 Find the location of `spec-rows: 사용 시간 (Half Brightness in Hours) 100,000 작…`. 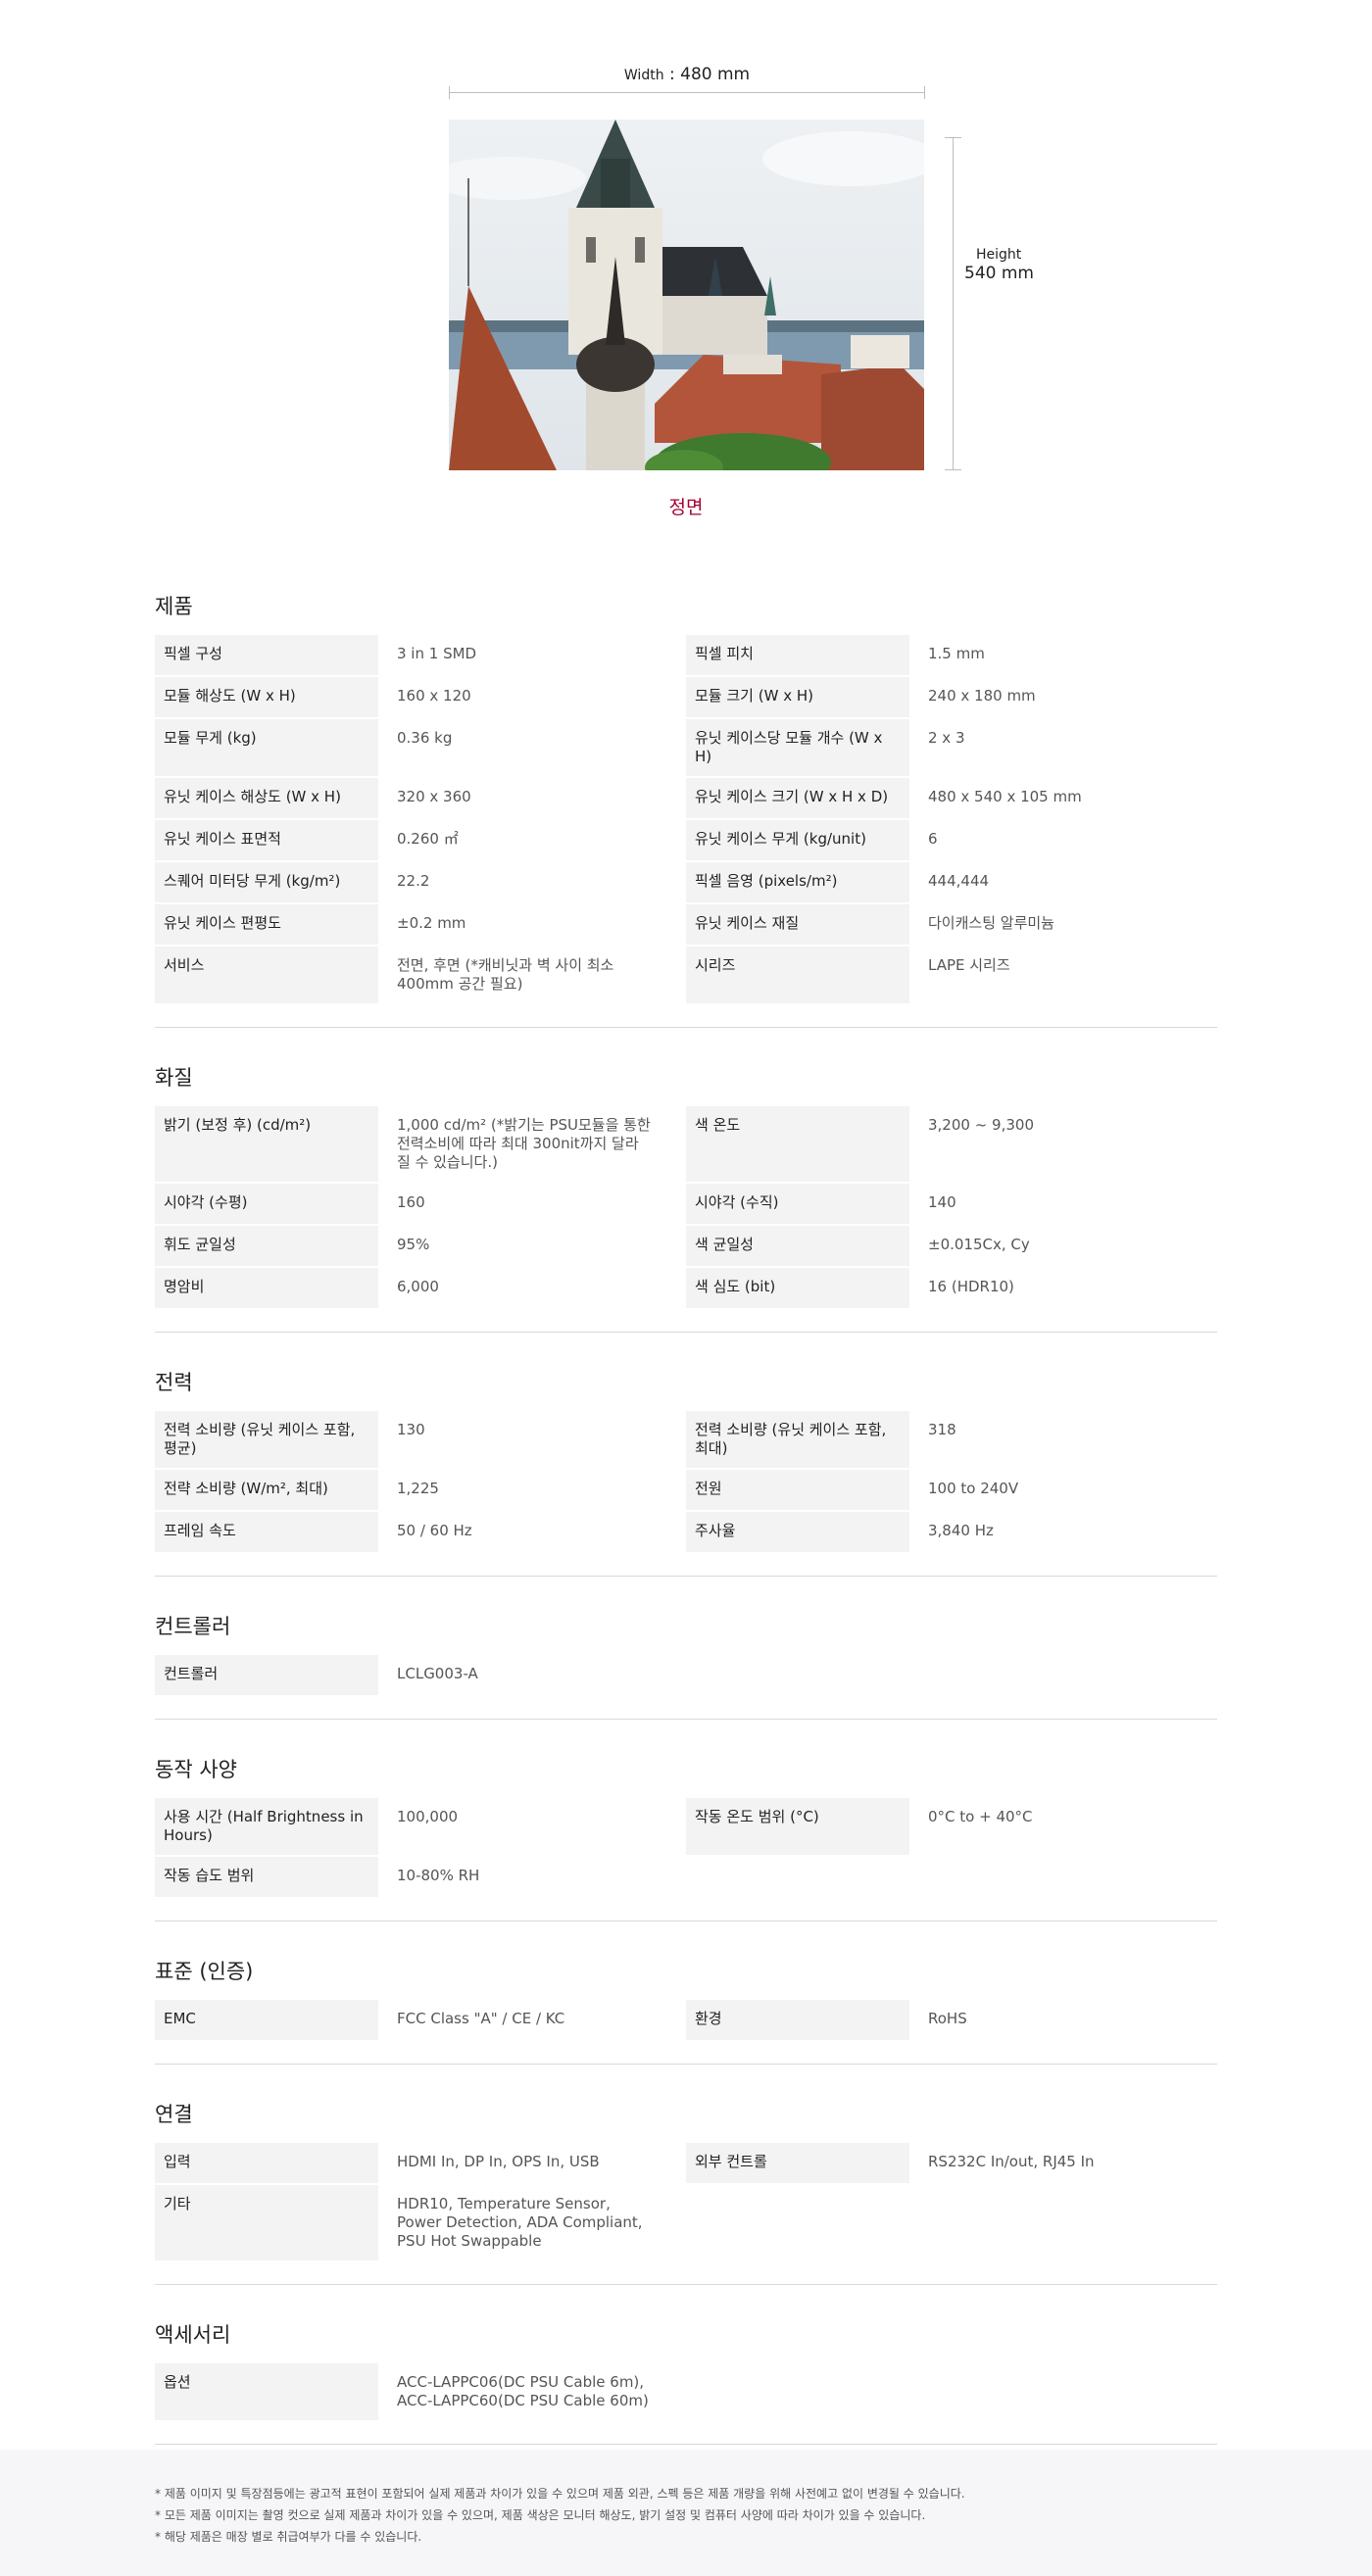

spec-rows: 사용 시간 (Half Brightness in Hours) 100,000 작… is located at coordinates (686, 1848).